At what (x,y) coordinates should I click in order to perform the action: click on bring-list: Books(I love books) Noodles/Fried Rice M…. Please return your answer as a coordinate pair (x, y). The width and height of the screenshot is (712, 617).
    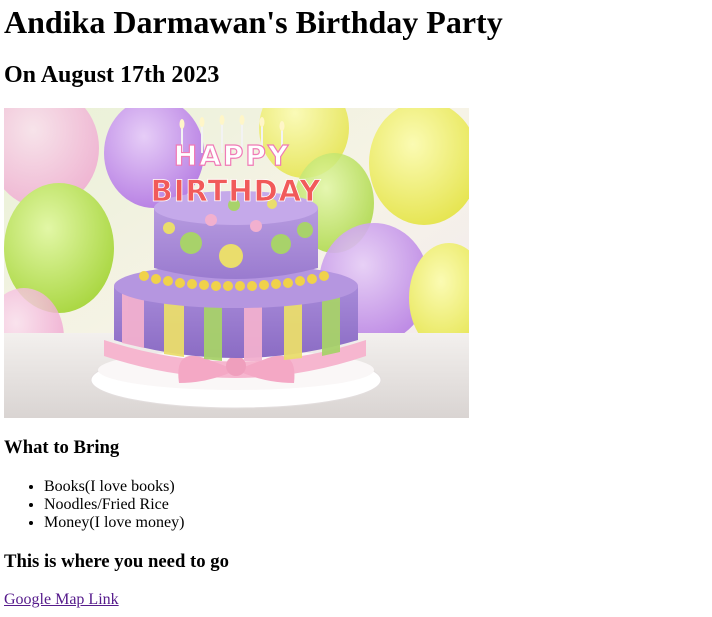
    Looking at the image, I should click on (94, 505).